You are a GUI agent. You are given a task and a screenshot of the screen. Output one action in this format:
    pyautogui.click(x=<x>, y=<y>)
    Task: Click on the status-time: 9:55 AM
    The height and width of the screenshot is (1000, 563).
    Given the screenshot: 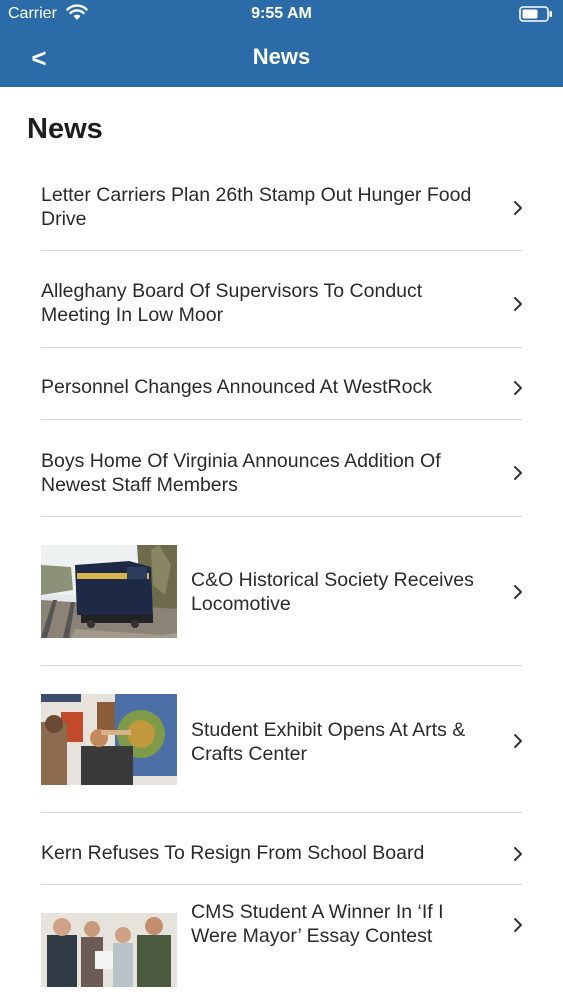 What is the action you would take?
    pyautogui.click(x=281, y=13)
    